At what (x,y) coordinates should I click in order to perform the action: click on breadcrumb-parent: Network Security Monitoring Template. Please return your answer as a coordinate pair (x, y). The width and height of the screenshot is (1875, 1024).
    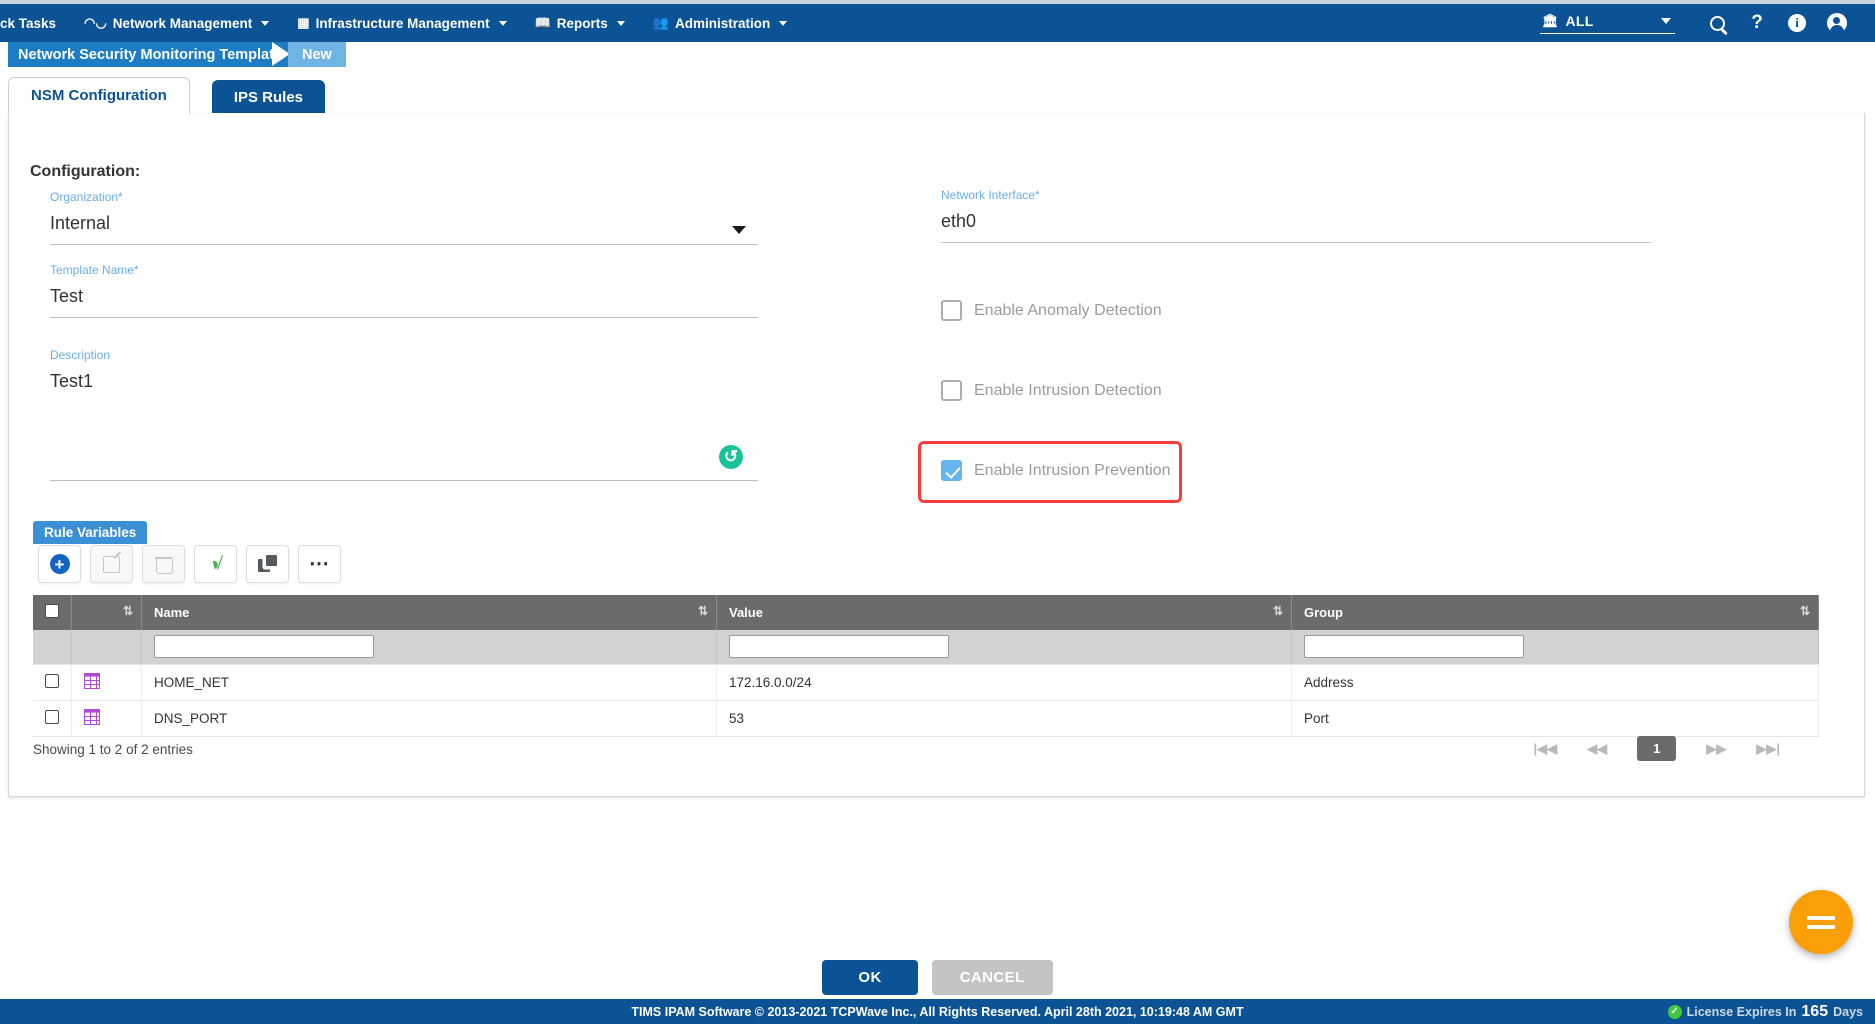
    Looking at the image, I should click on (158, 54).